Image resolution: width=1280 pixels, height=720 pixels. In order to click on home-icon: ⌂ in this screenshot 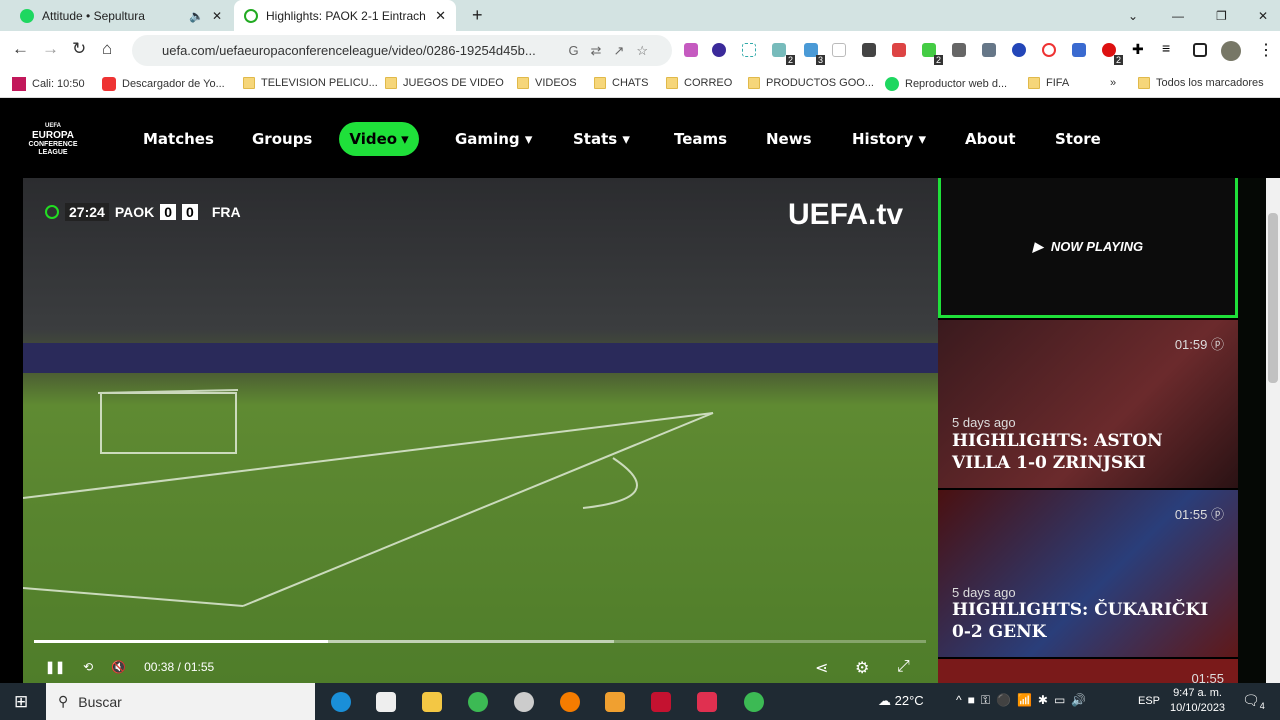, I will do `click(107, 49)`.